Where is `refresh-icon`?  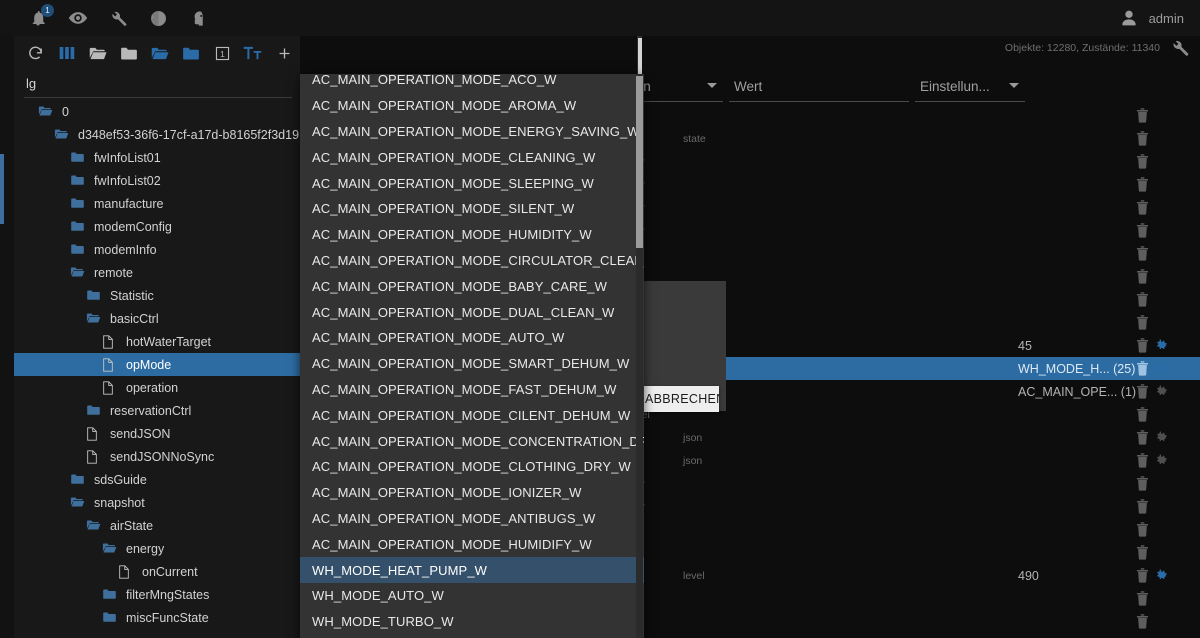
refresh-icon is located at coordinates (35, 53).